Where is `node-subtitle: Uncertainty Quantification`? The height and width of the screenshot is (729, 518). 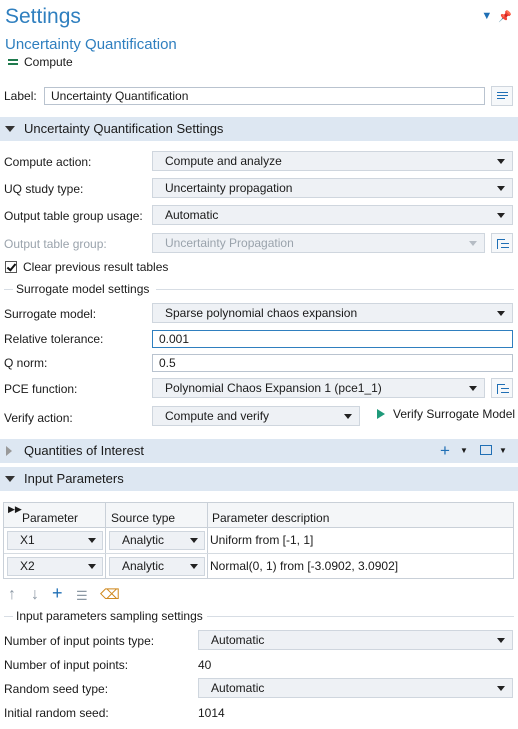 node-subtitle: Uncertainty Quantification is located at coordinates (91, 44).